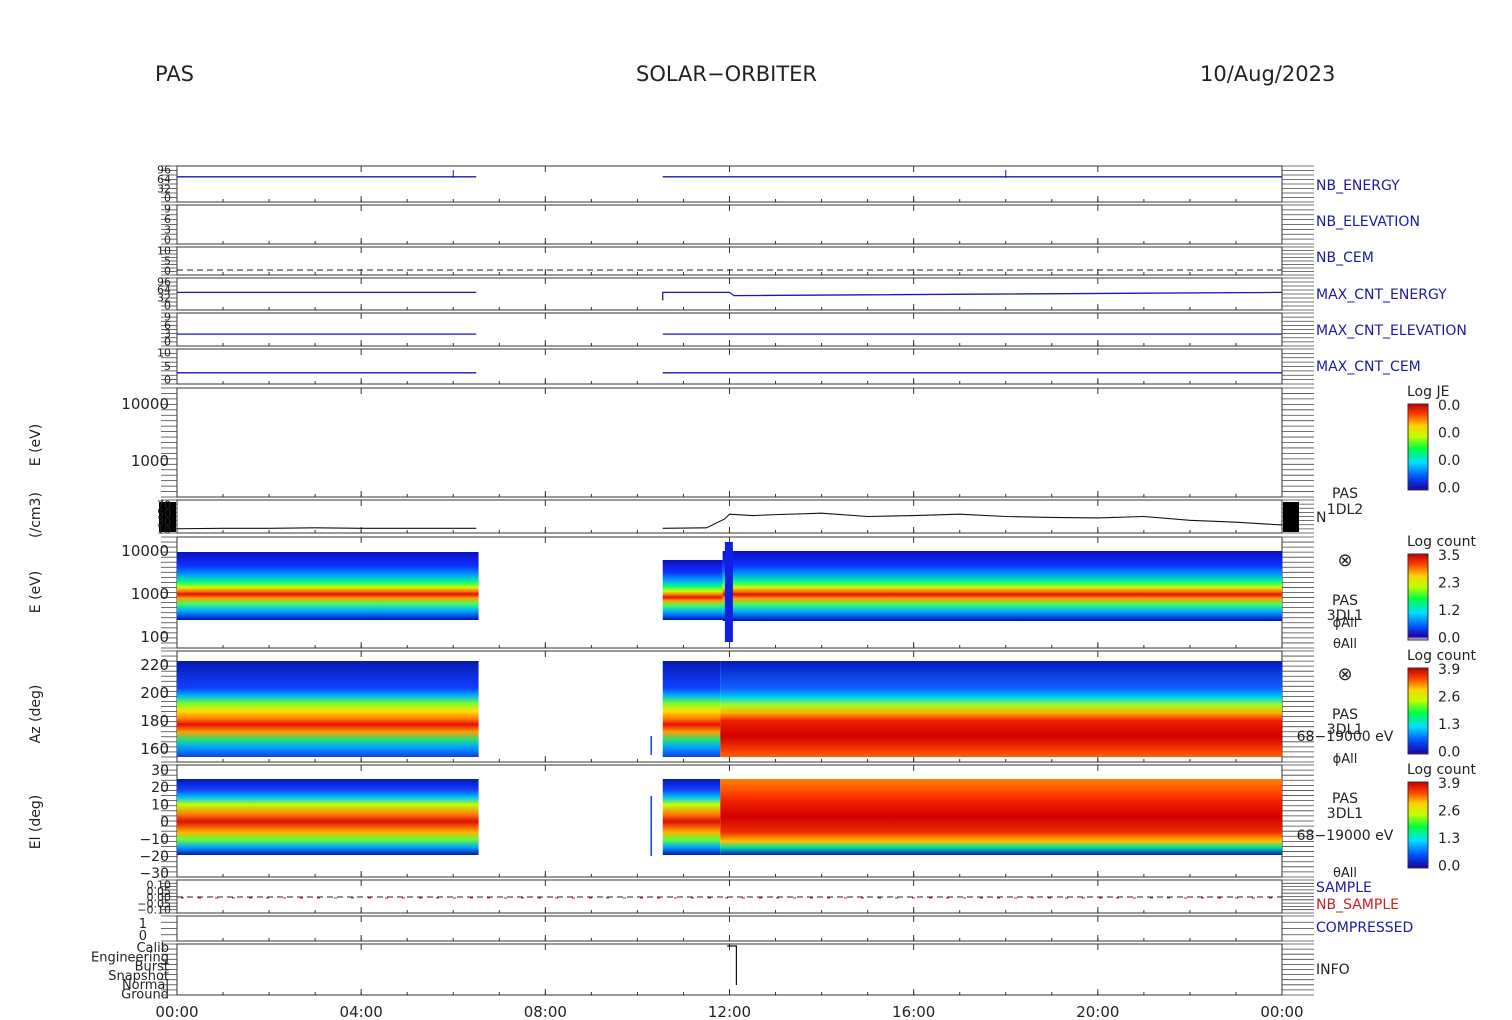 This screenshot has height=1020, width=1512. What do you see at coordinates (1097, 1011) in the screenshot?
I see `x-tick-label: 20:00` at bounding box center [1097, 1011].